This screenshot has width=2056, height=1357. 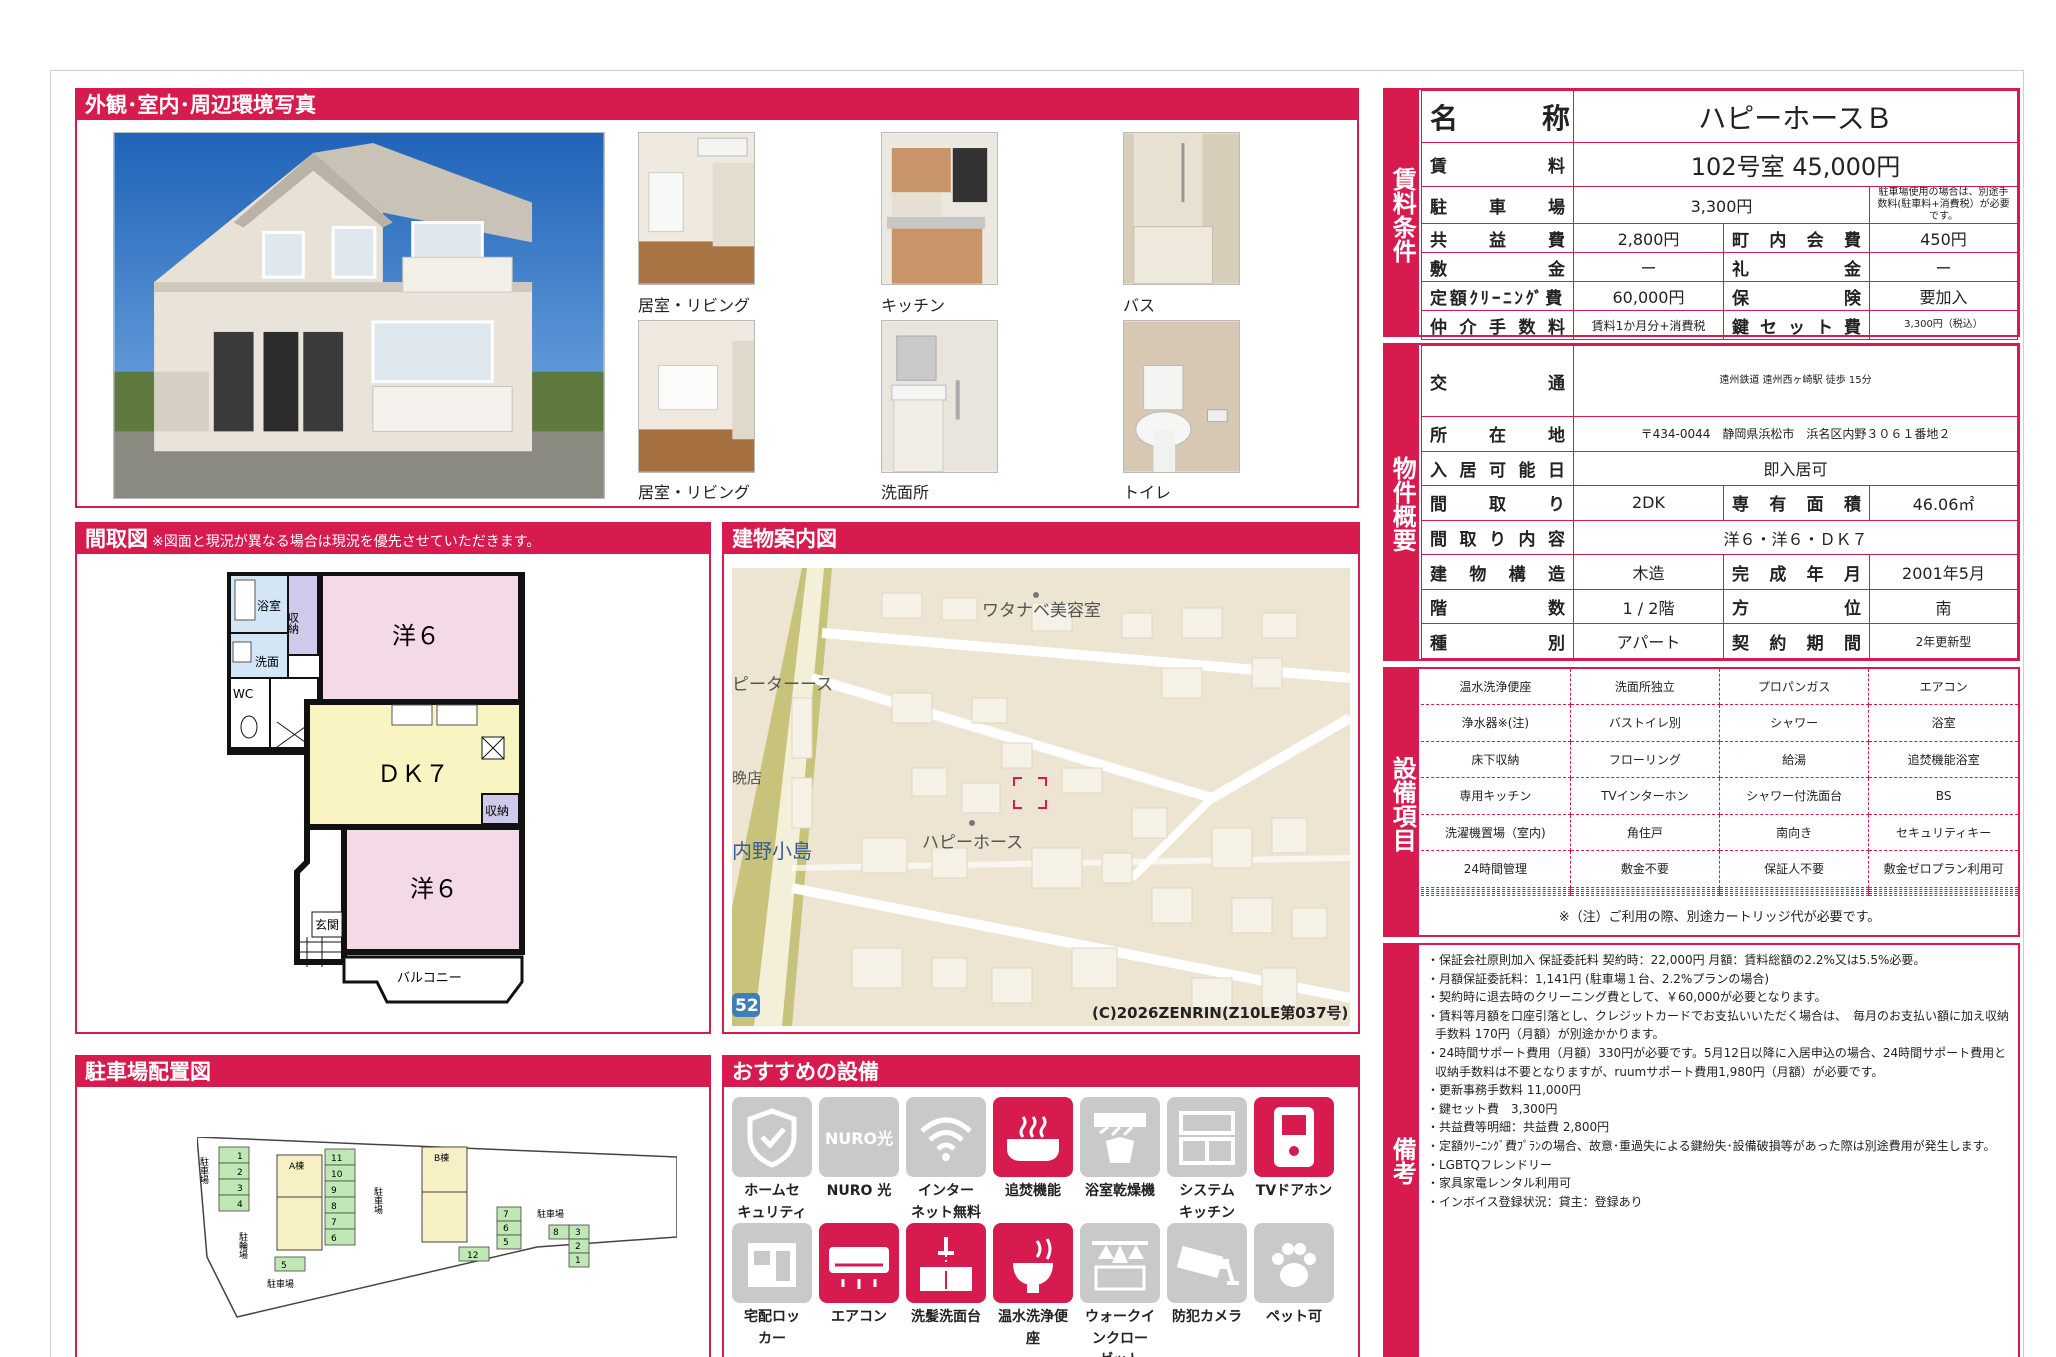 I want to click on feature-intercom: TVドアホン, so click(x=1294, y=1150).